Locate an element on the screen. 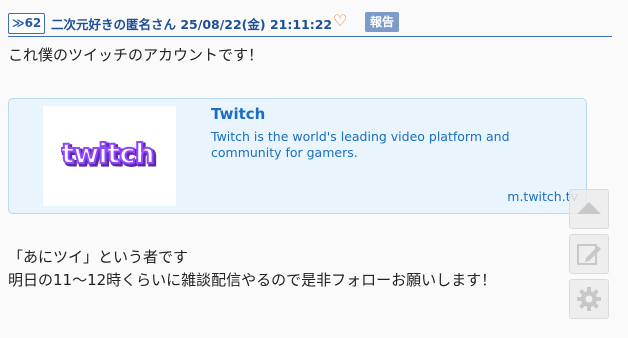  report-button: 報告 is located at coordinates (382, 22).